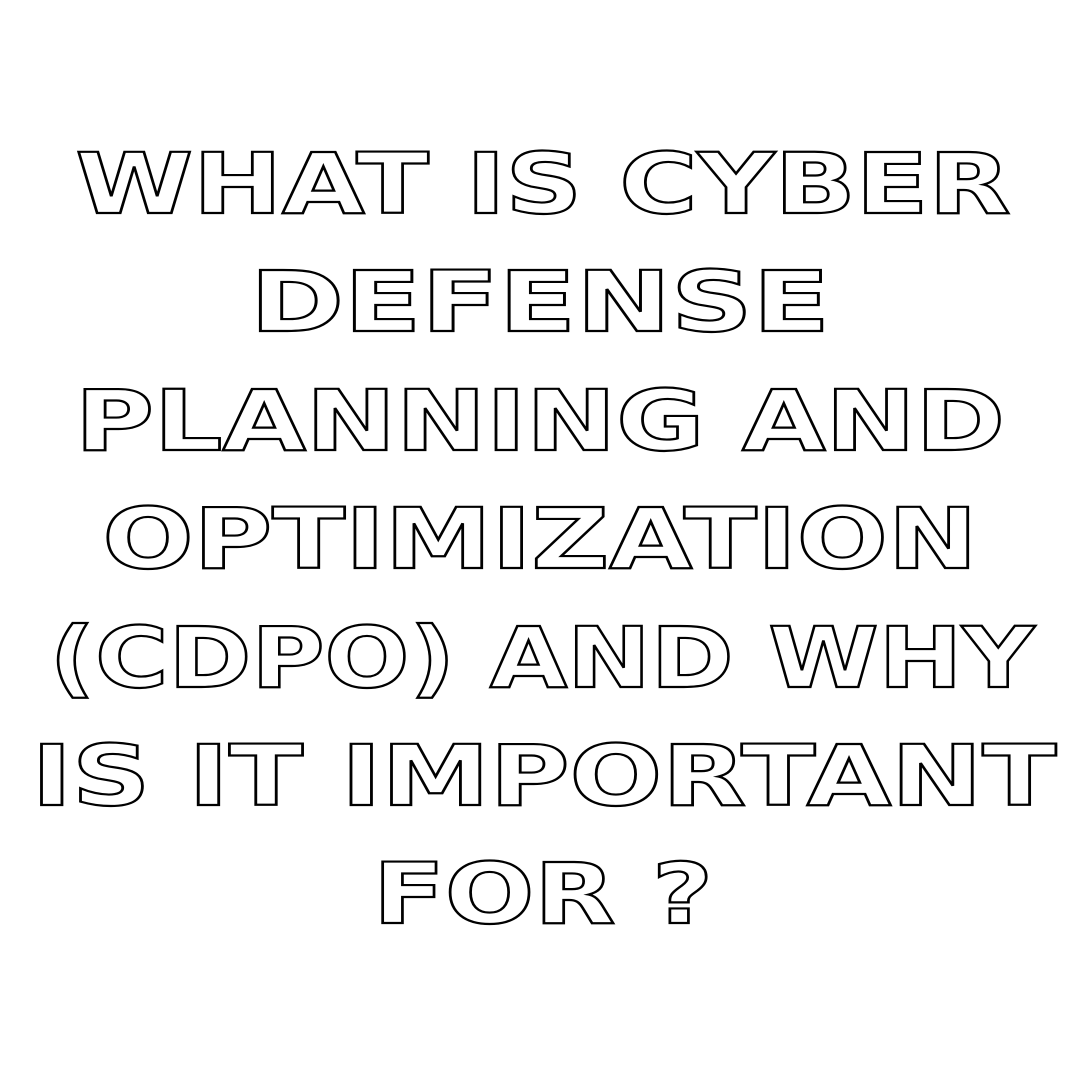 This screenshot has height=1080, width=1080. I want to click on headline-line-4: OPTIMIZATION, so click(540, 539).